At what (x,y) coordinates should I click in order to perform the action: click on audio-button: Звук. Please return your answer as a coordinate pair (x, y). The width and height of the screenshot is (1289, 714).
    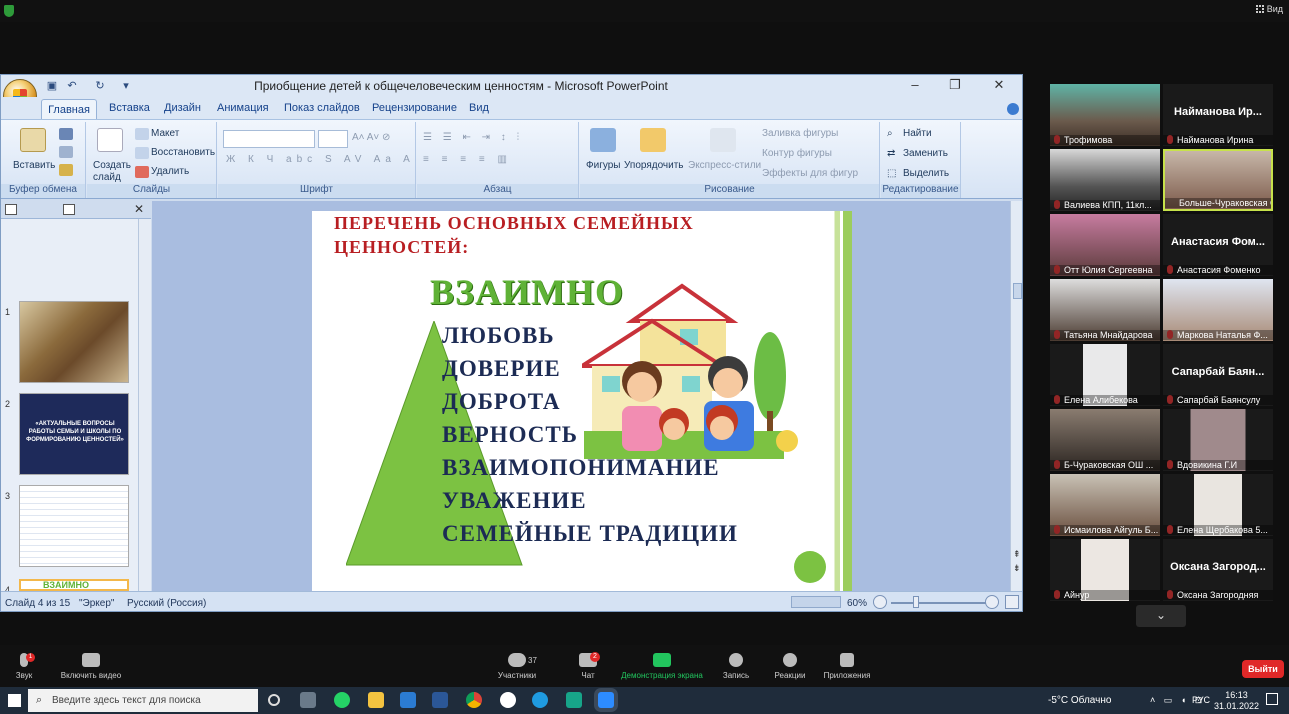
    Looking at the image, I should click on (24, 662).